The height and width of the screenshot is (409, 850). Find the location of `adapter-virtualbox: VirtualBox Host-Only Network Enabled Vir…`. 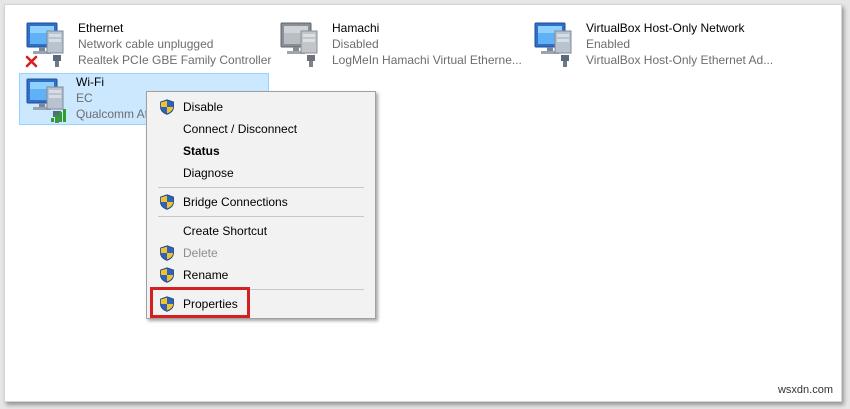

adapter-virtualbox: VirtualBox Host-Only Network Enabled Vir… is located at coordinates (654, 45).